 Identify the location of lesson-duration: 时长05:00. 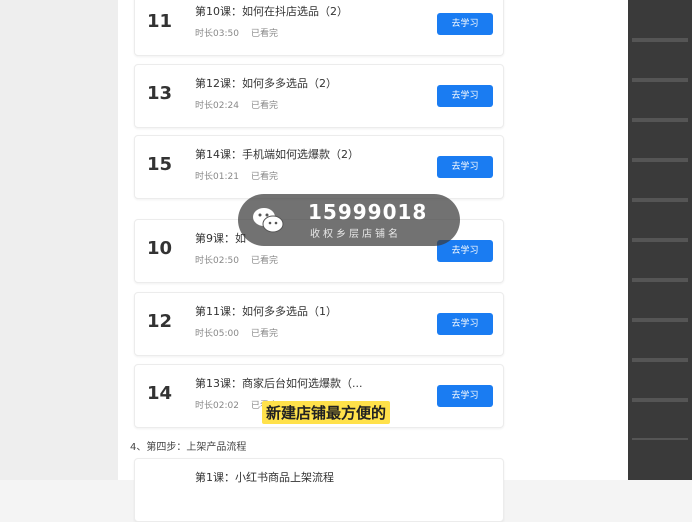
(217, 334).